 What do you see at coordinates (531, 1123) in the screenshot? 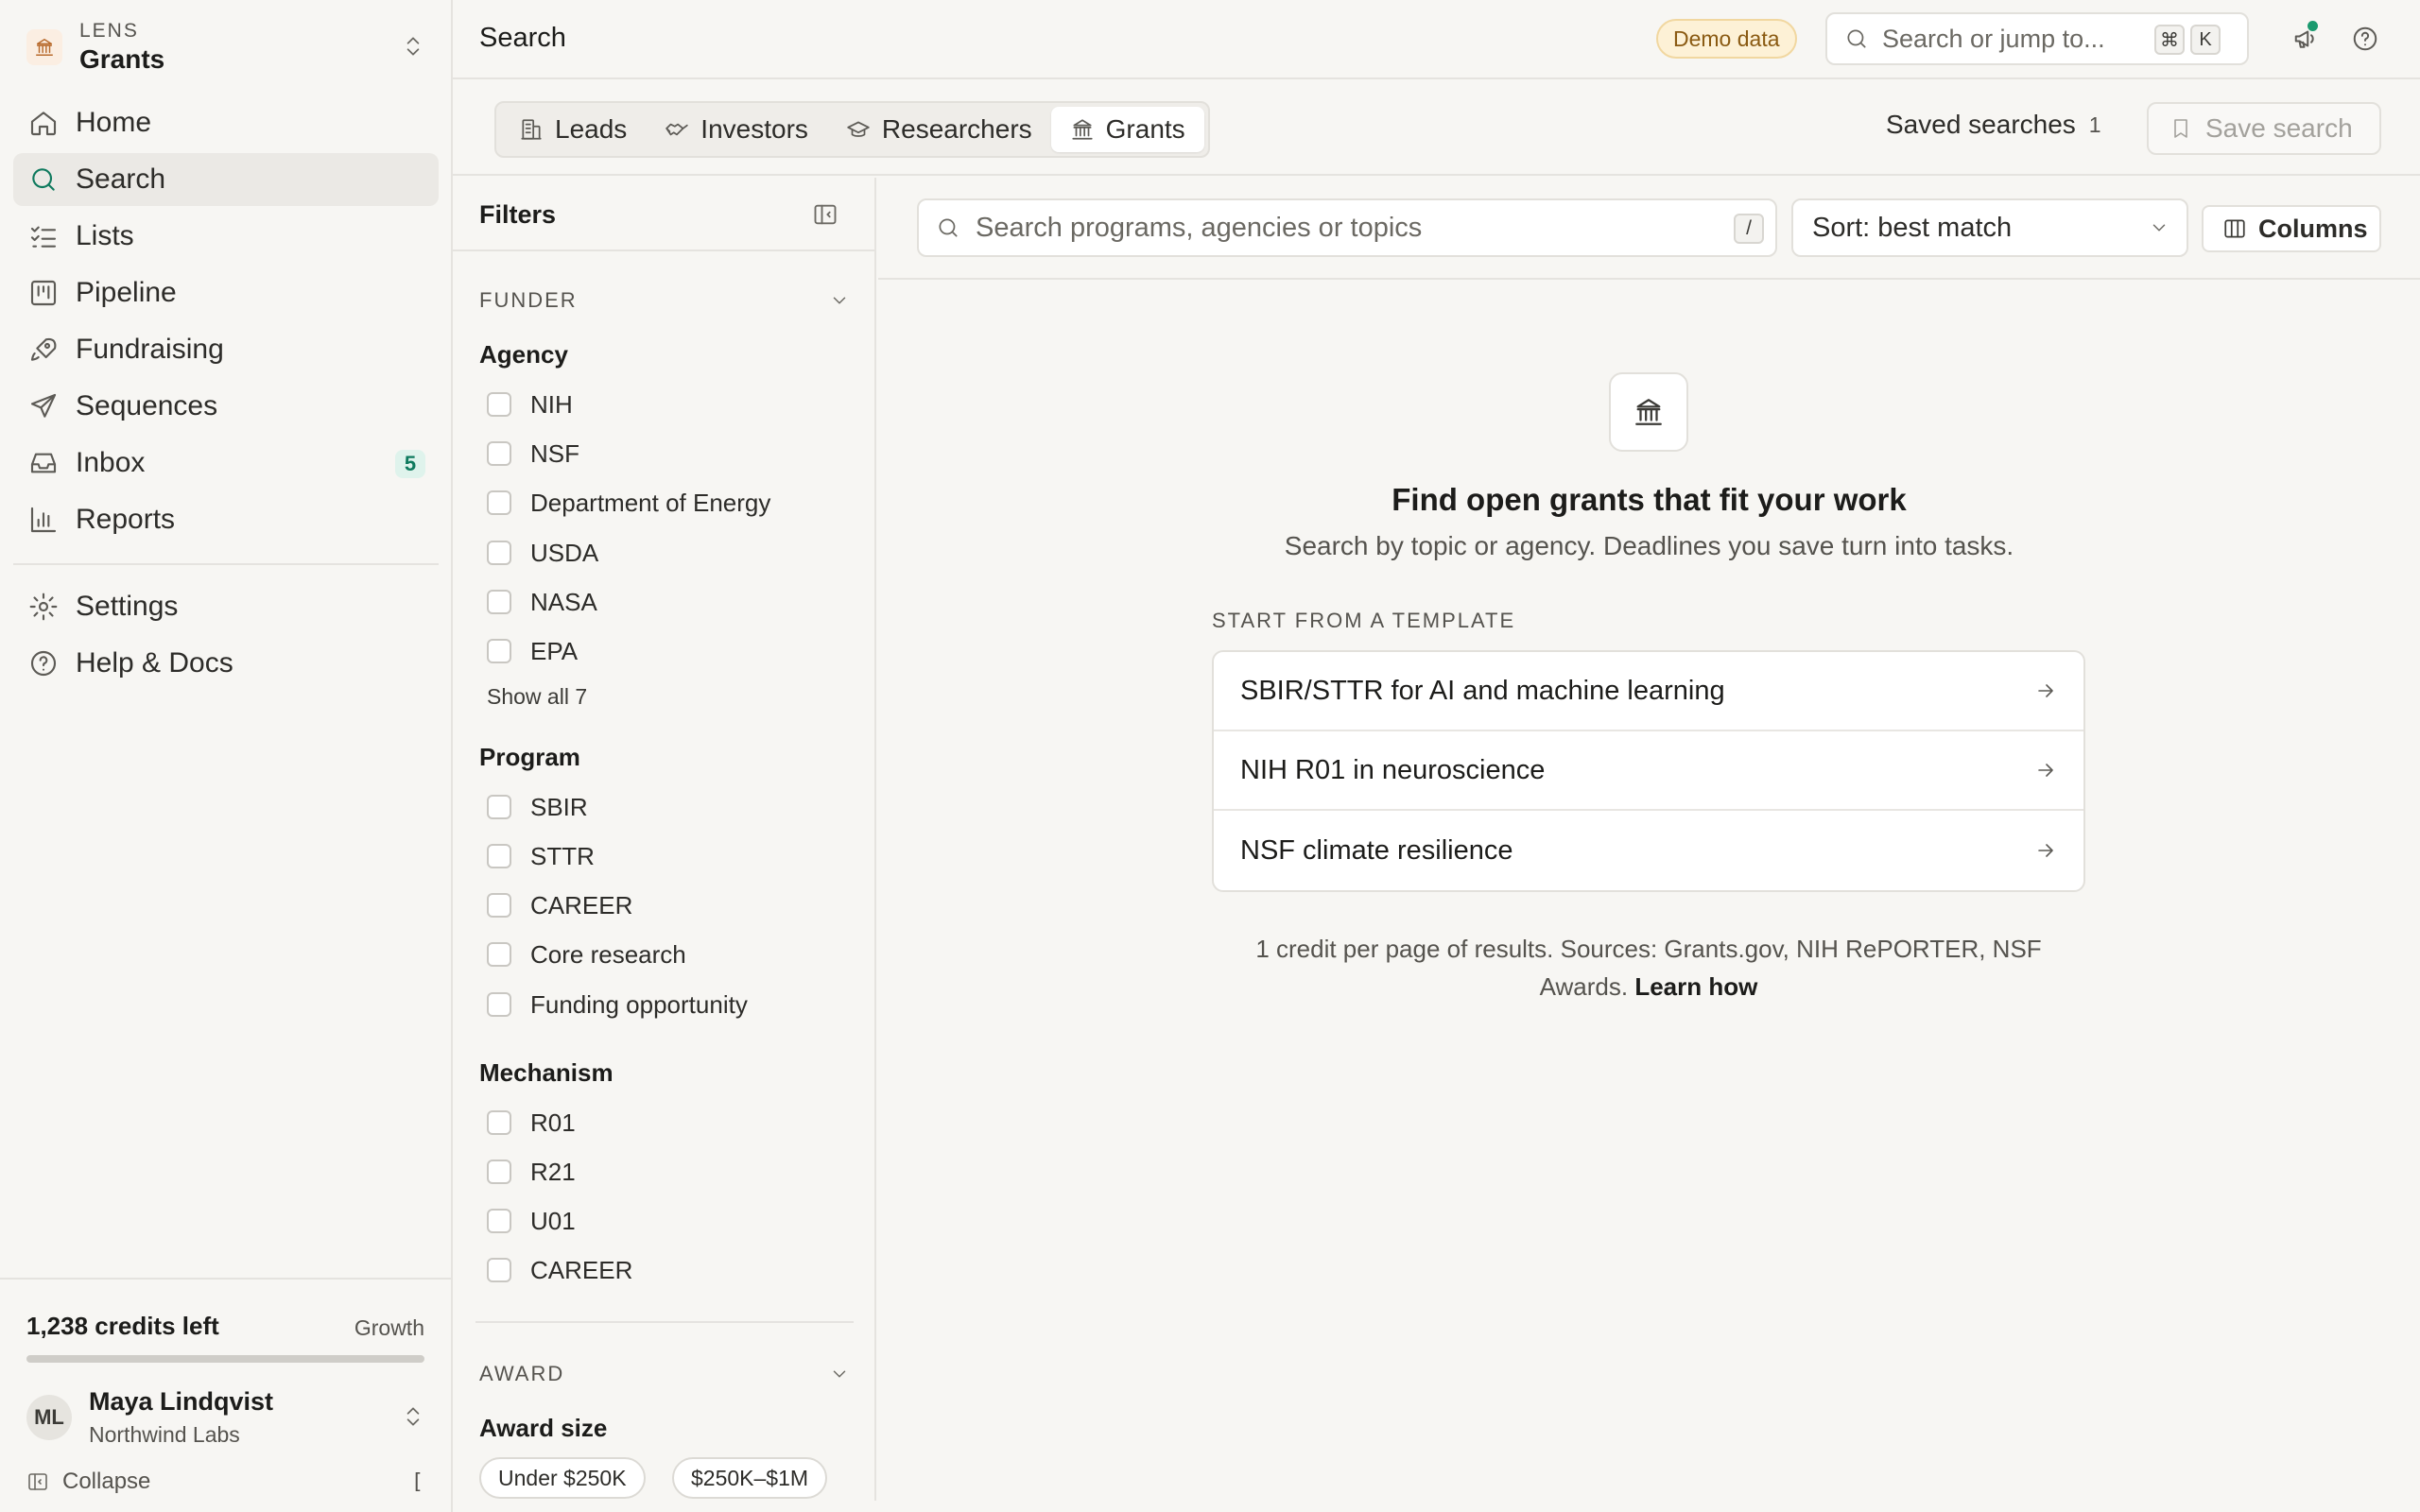
I see `mechanism-option-r01: R01` at bounding box center [531, 1123].